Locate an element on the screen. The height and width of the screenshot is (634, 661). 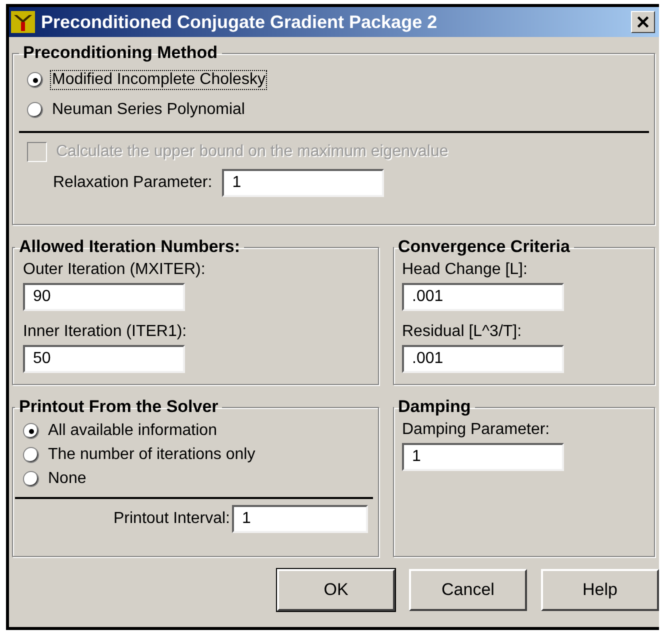
field-label: Outer Iteration (MXITER): is located at coordinates (114, 270).